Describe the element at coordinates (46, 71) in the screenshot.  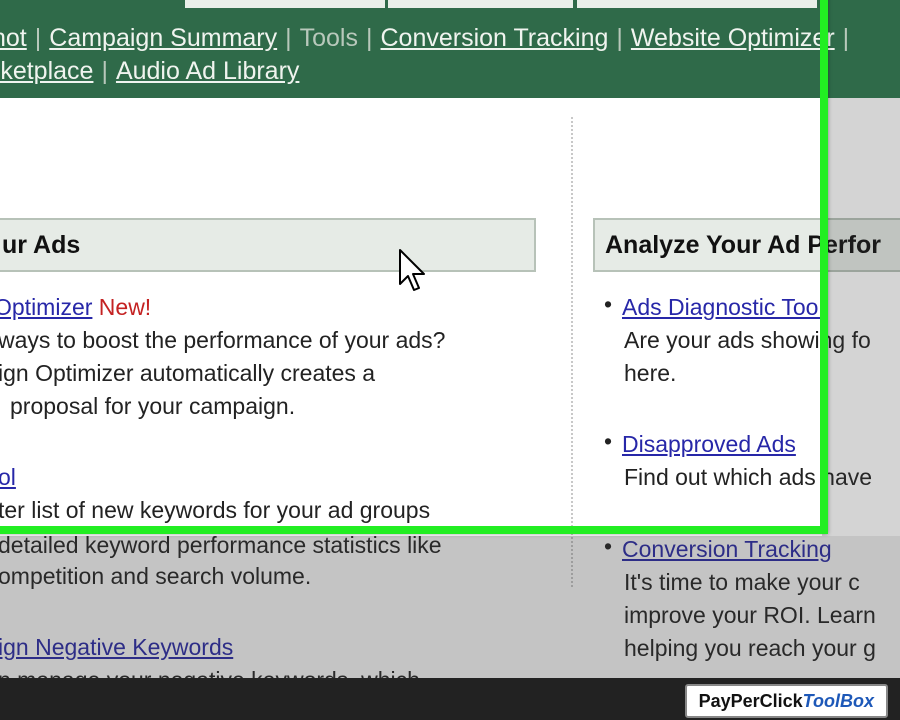
I see `nav-link-marketplace: rketplace` at that location.